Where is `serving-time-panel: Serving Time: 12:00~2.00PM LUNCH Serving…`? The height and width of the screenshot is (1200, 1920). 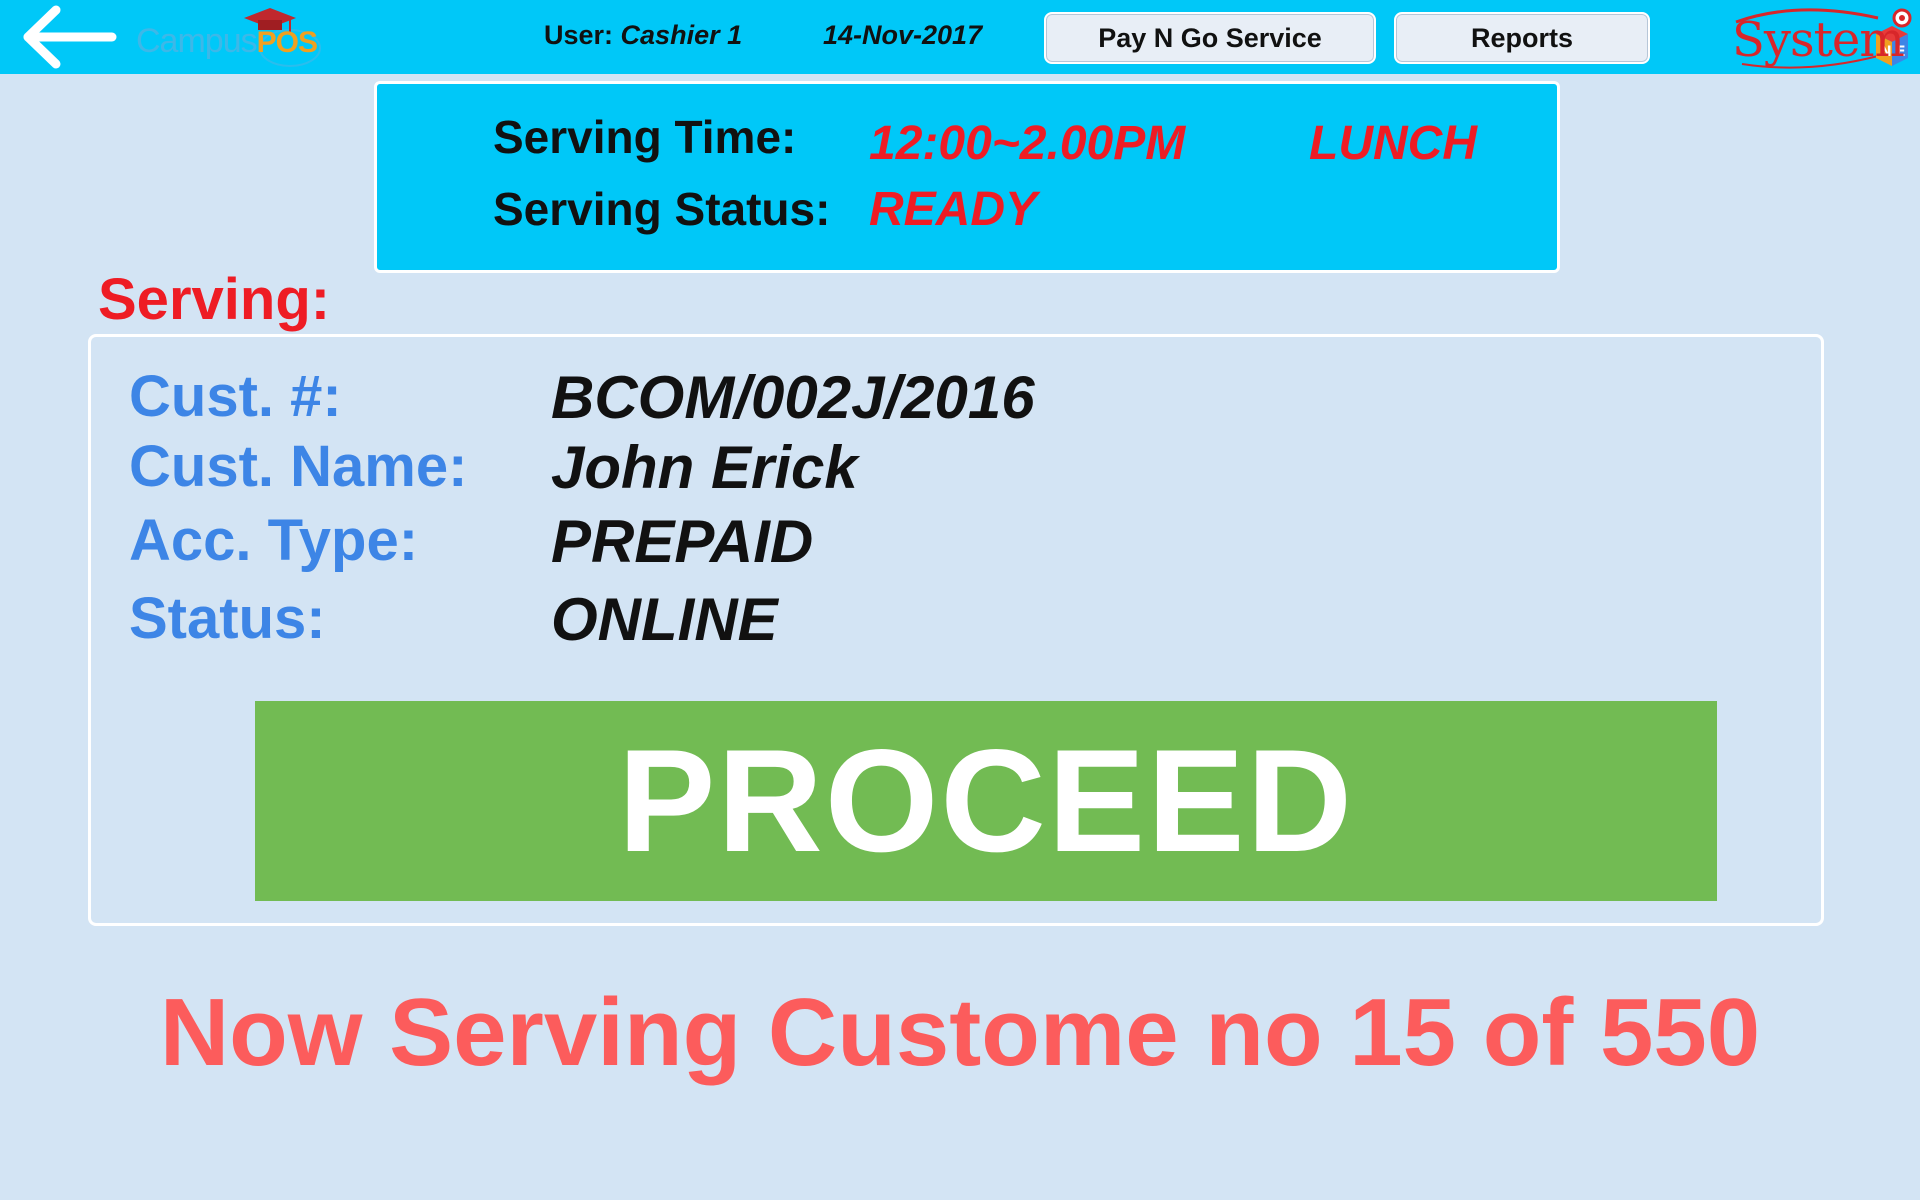 serving-time-panel: Serving Time: 12:00~2.00PM LUNCH Serving… is located at coordinates (967, 177).